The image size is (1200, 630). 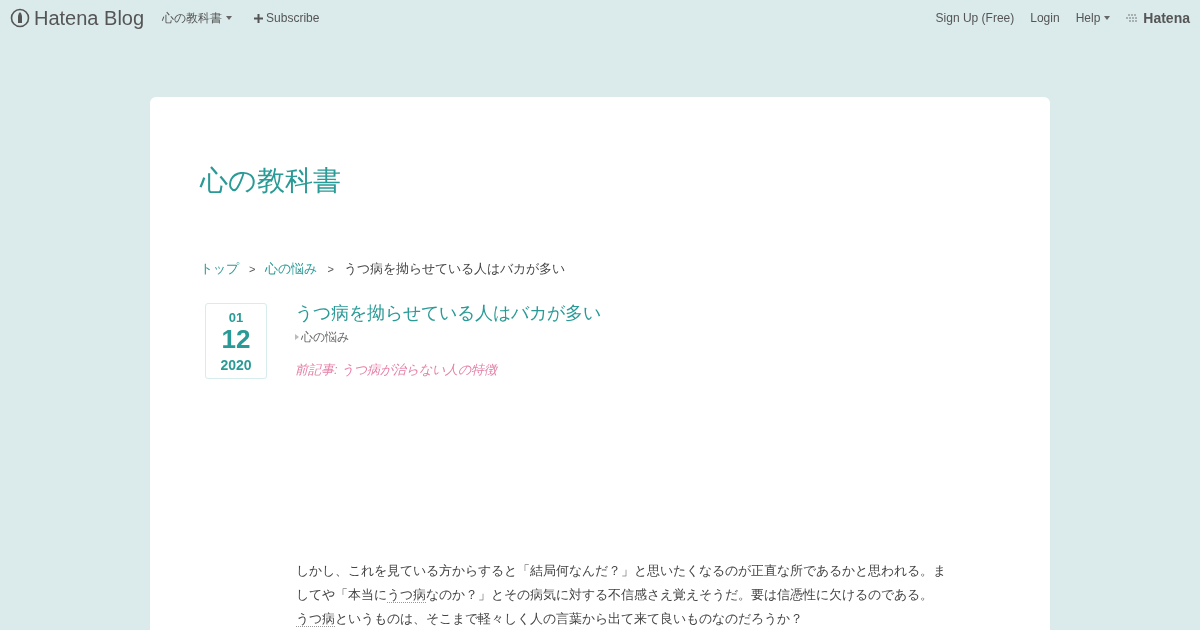 What do you see at coordinates (236, 338) in the screenshot?
I see `date-day: 12` at bounding box center [236, 338].